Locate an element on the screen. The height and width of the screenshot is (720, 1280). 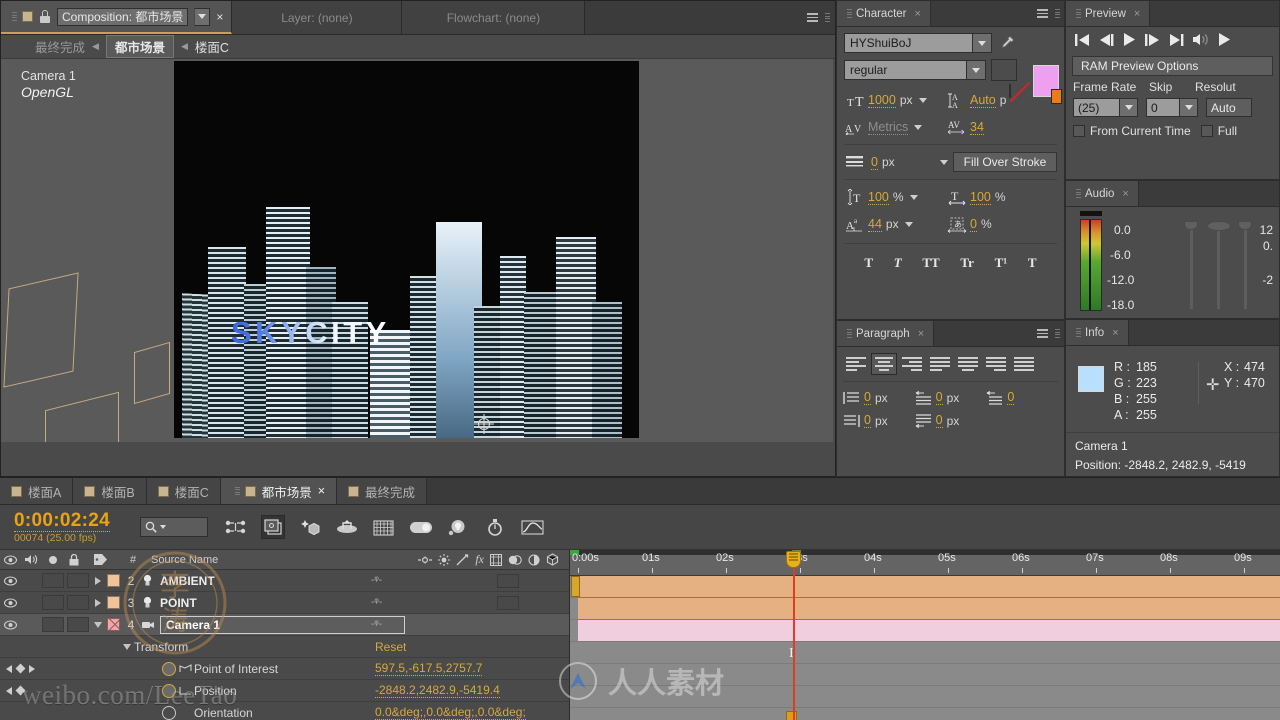
baseline-shift-field: 44 px is located at coordinates (907, 224).